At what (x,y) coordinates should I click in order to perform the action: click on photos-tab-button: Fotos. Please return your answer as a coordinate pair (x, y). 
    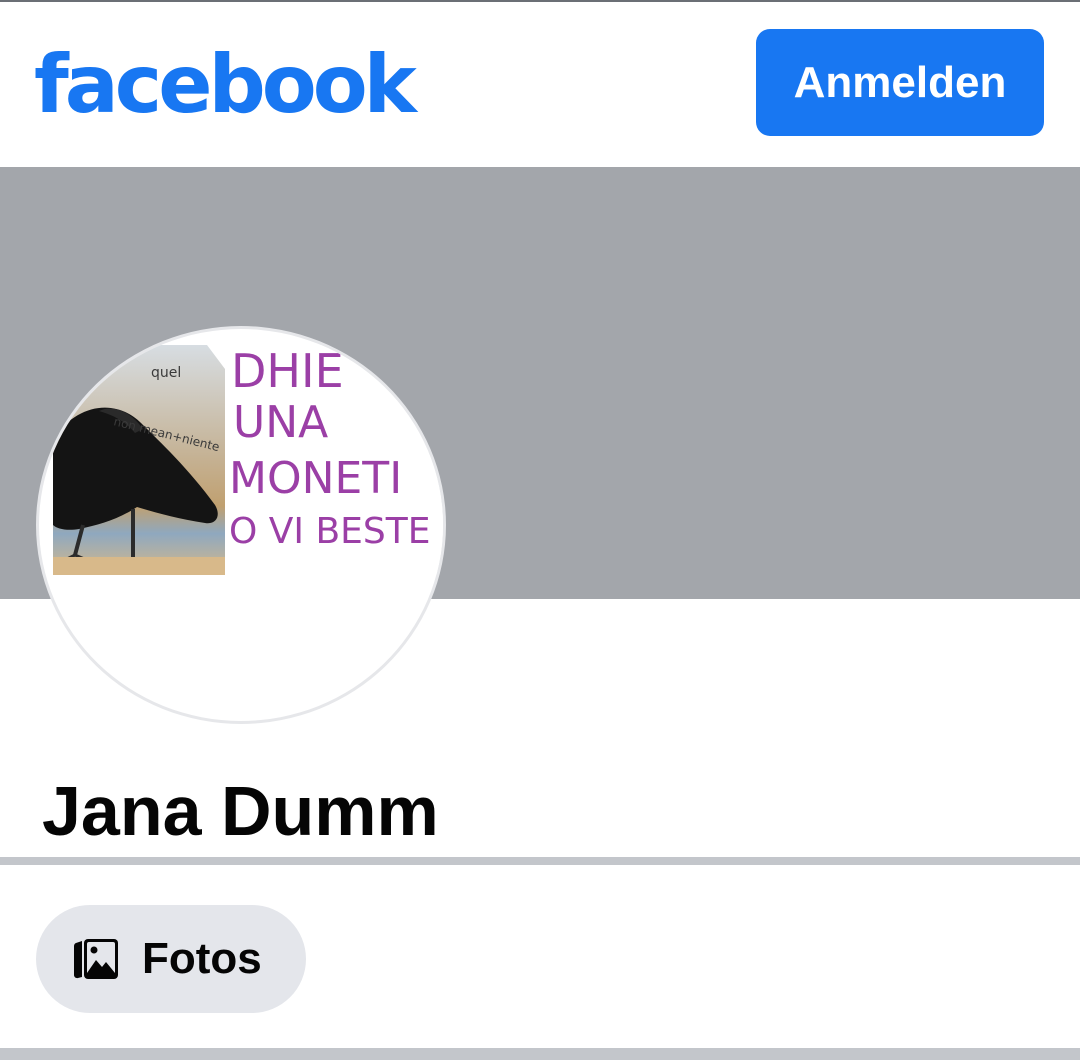
    Looking at the image, I should click on (171, 959).